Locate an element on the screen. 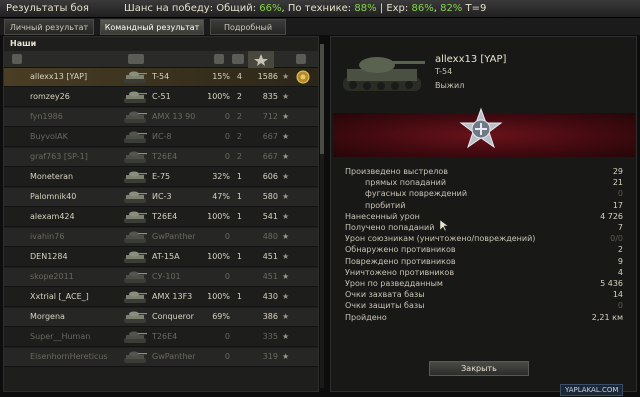  exp-label: | Exp: is located at coordinates (394, 8).